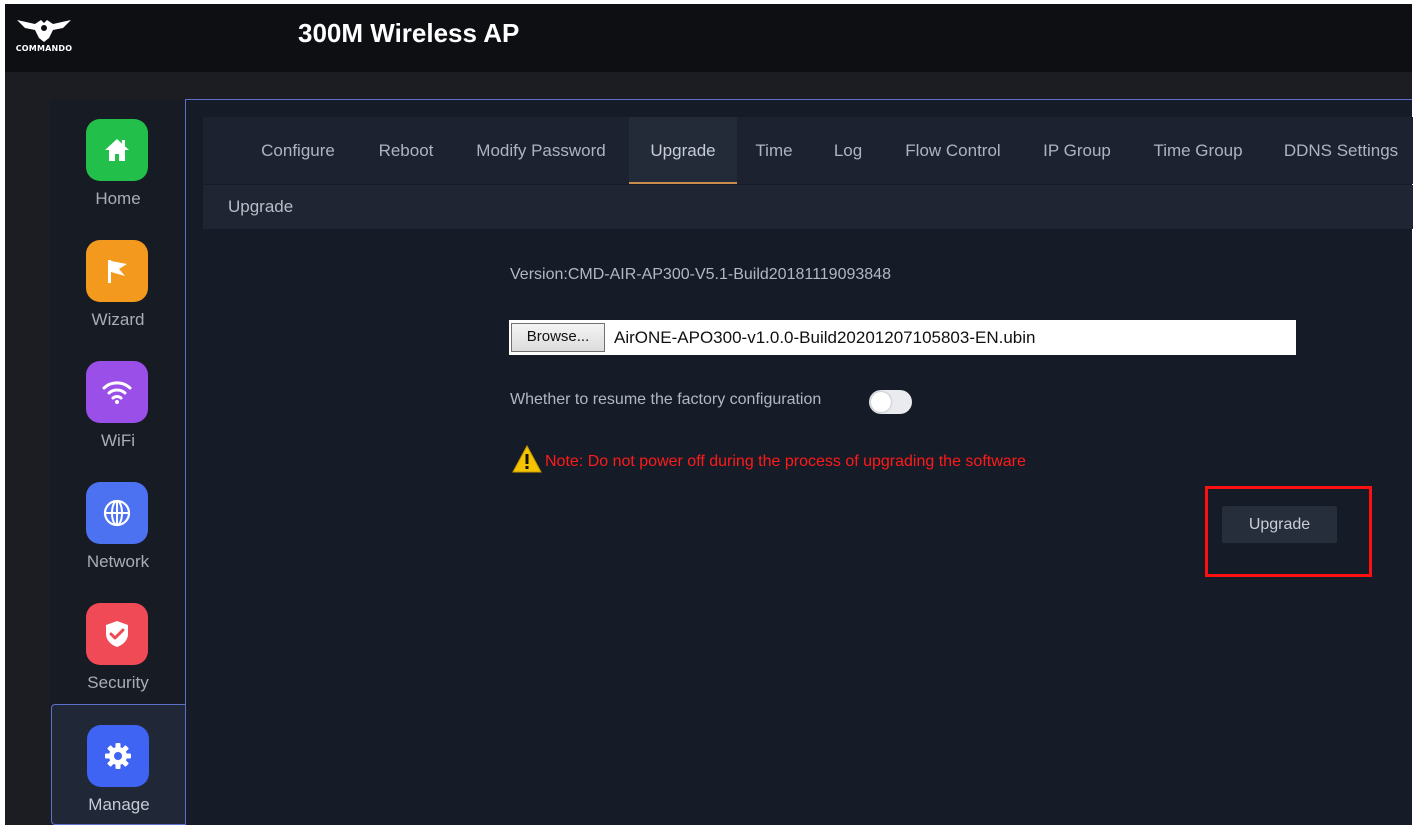 This screenshot has width=1416, height=825. Describe the element at coordinates (1077, 150) in the screenshot. I see `tab-ip-group: IP Group` at that location.